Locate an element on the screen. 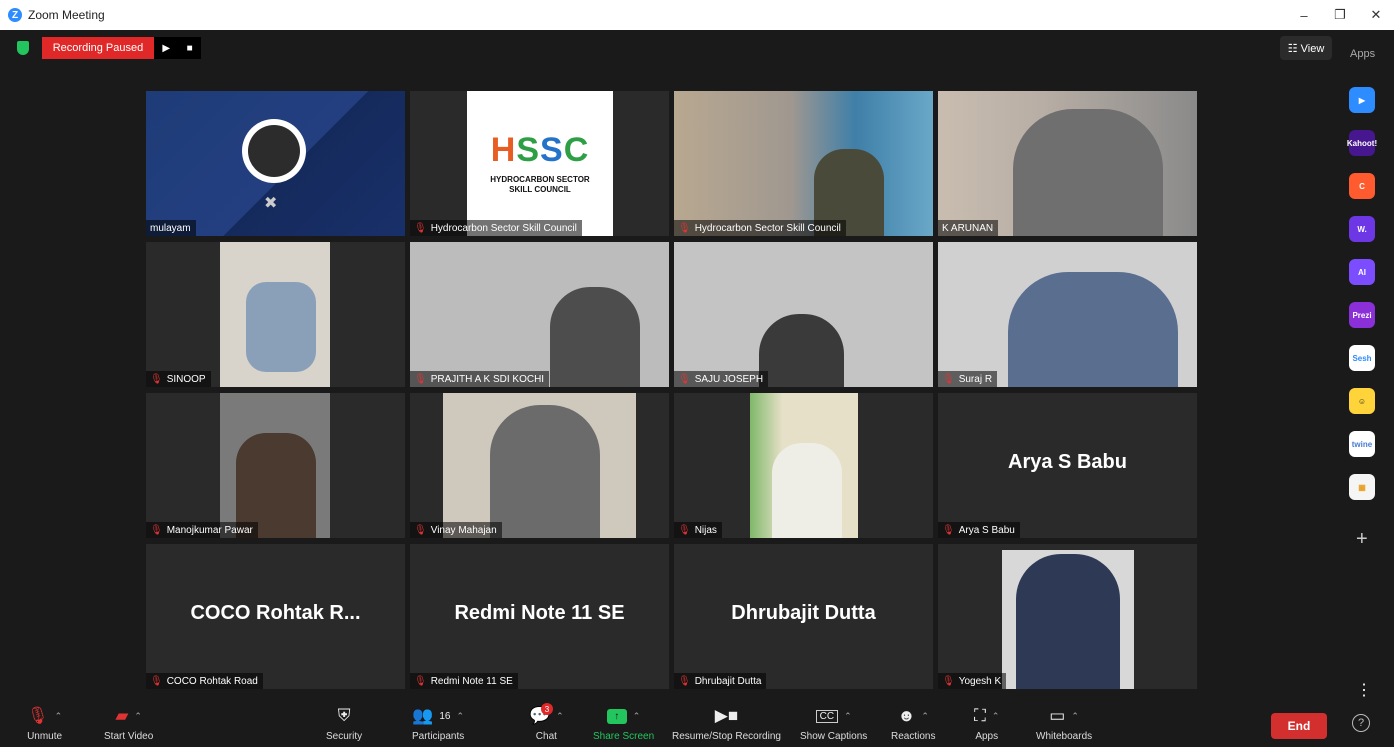  title-bar: Z Zoom Meeting – ❐ ✕ is located at coordinates (697, 15).